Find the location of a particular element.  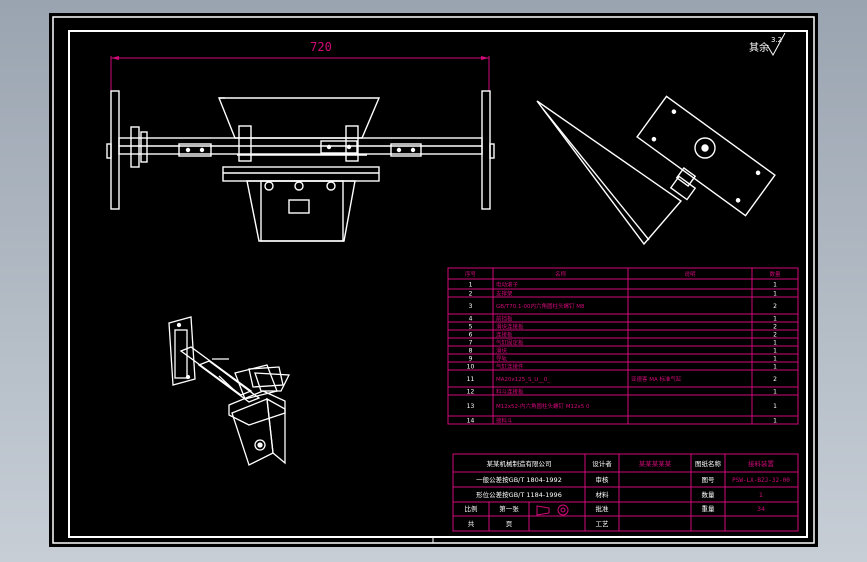

parts-row-4-number: 4 is located at coordinates (471, 319).